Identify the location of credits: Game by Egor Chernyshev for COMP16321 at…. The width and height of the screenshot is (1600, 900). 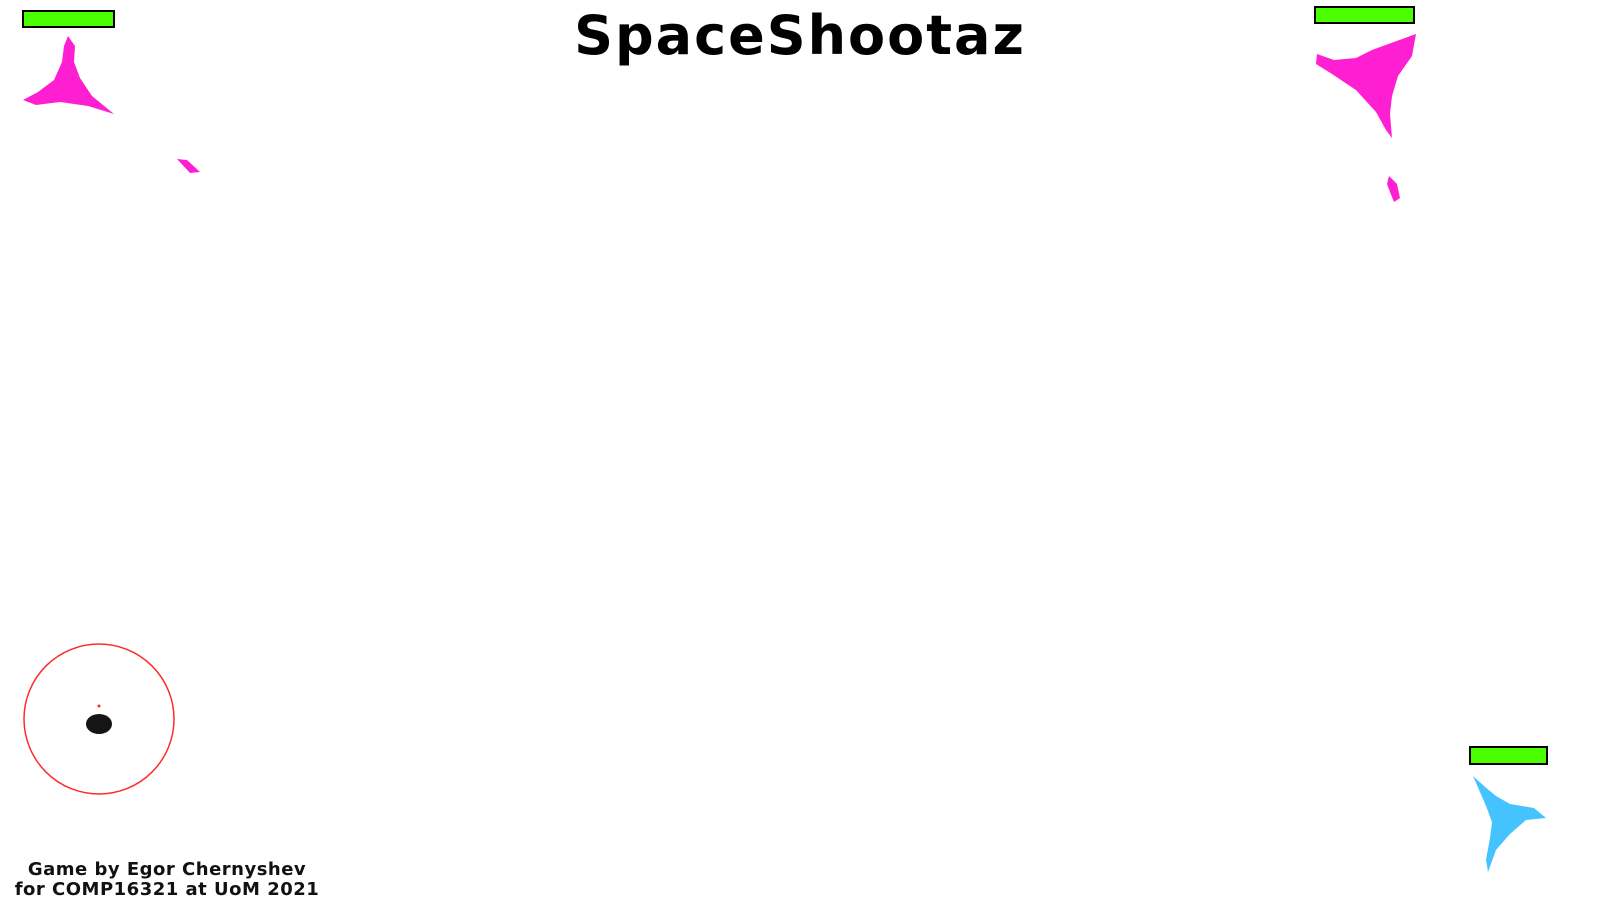
(167, 880).